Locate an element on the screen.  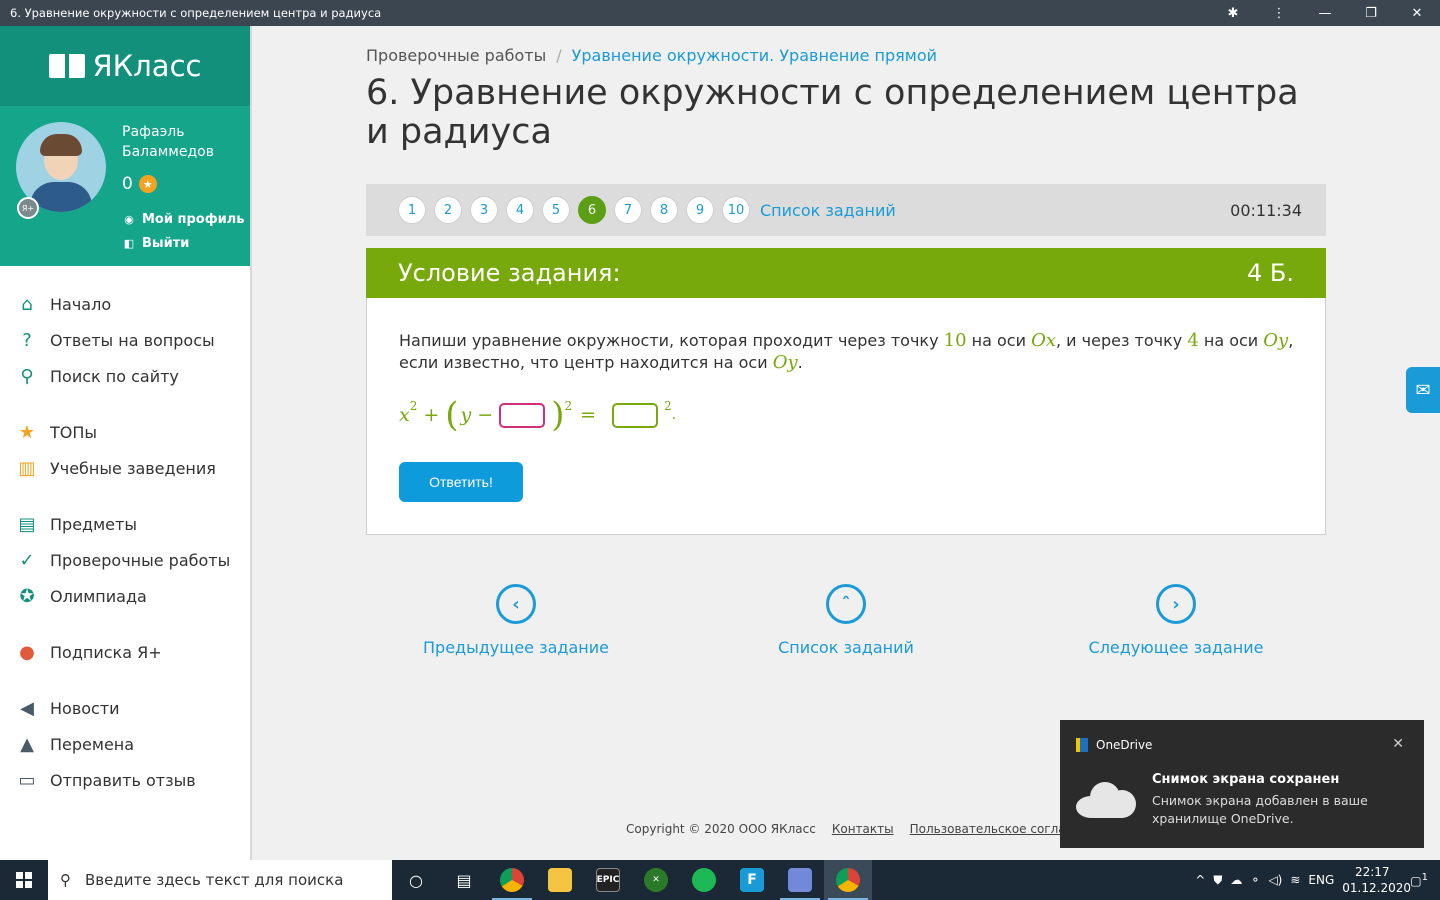
sidebar-item-search: ⚲ Поиск по сайту is located at coordinates (125, 376).